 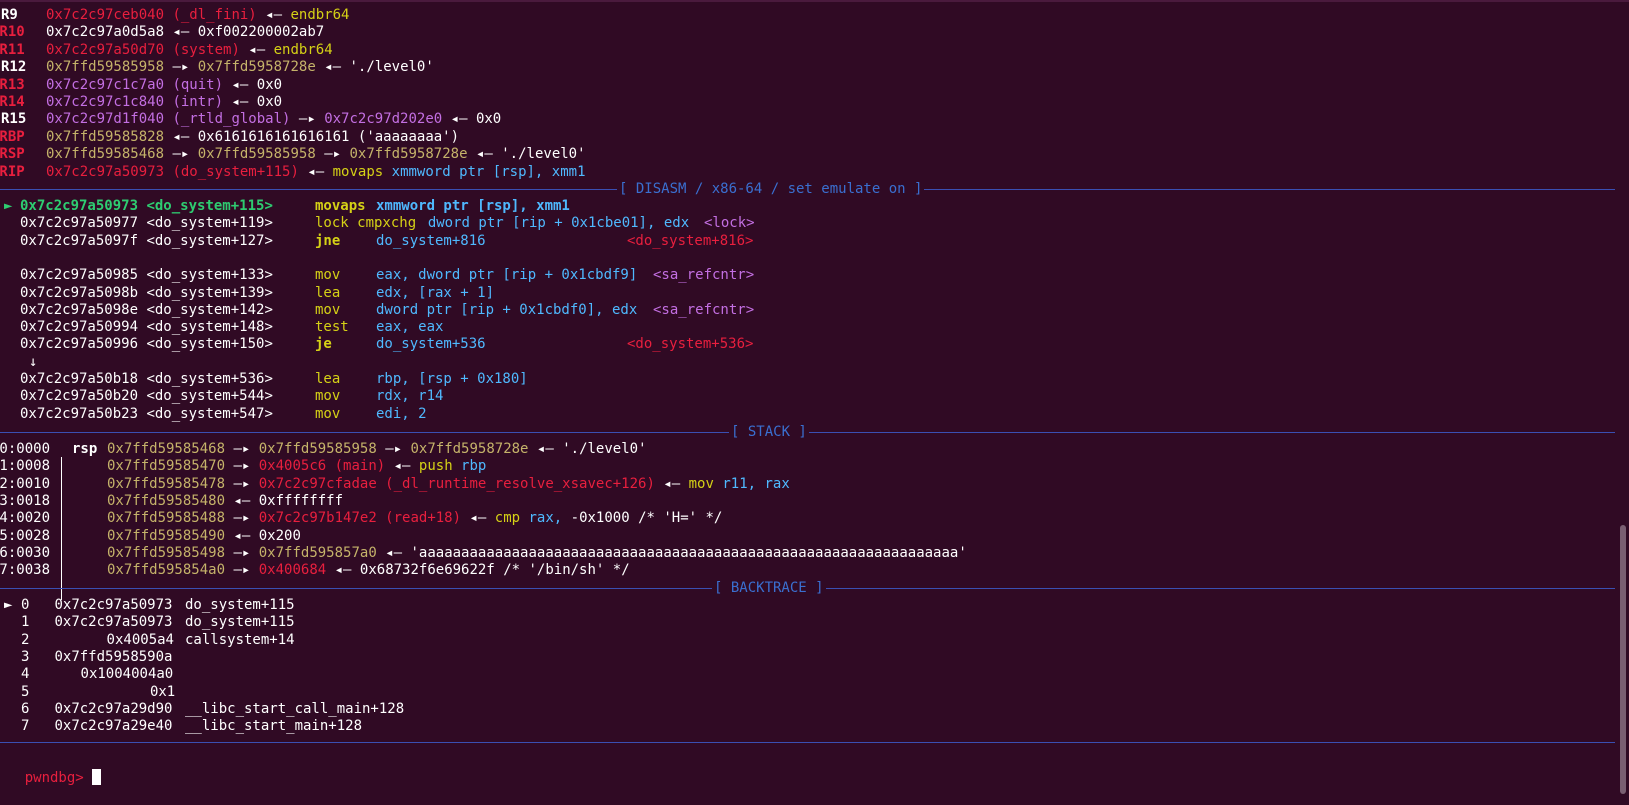 What do you see at coordinates (209, 292) in the screenshot?
I see `disasm-symbol: <do_system+139>` at bounding box center [209, 292].